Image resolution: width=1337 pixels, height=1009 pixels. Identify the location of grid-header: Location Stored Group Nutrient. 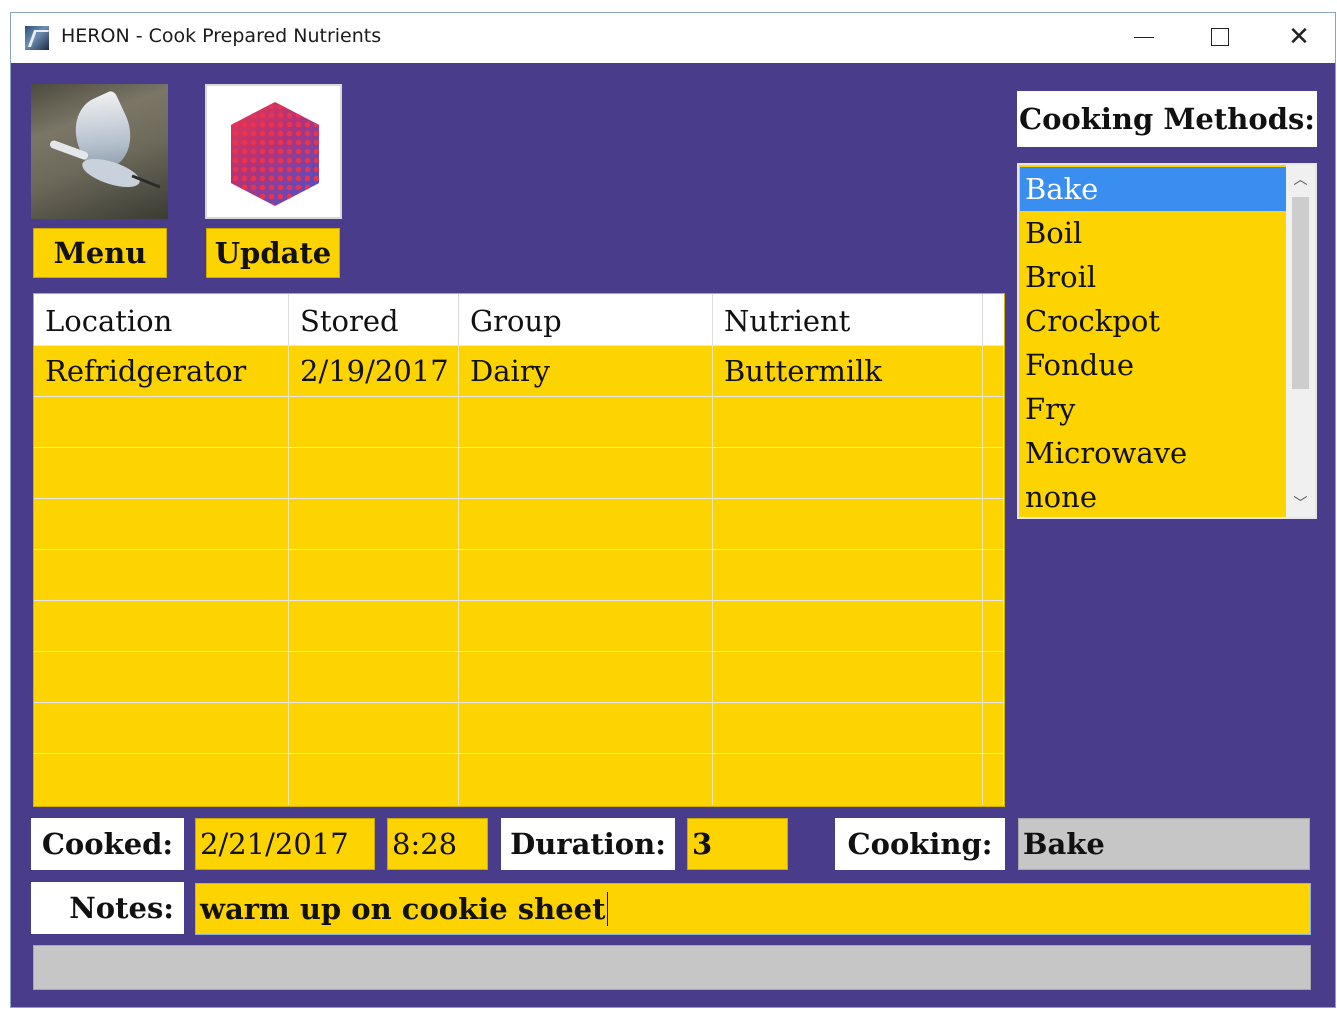
(519, 319).